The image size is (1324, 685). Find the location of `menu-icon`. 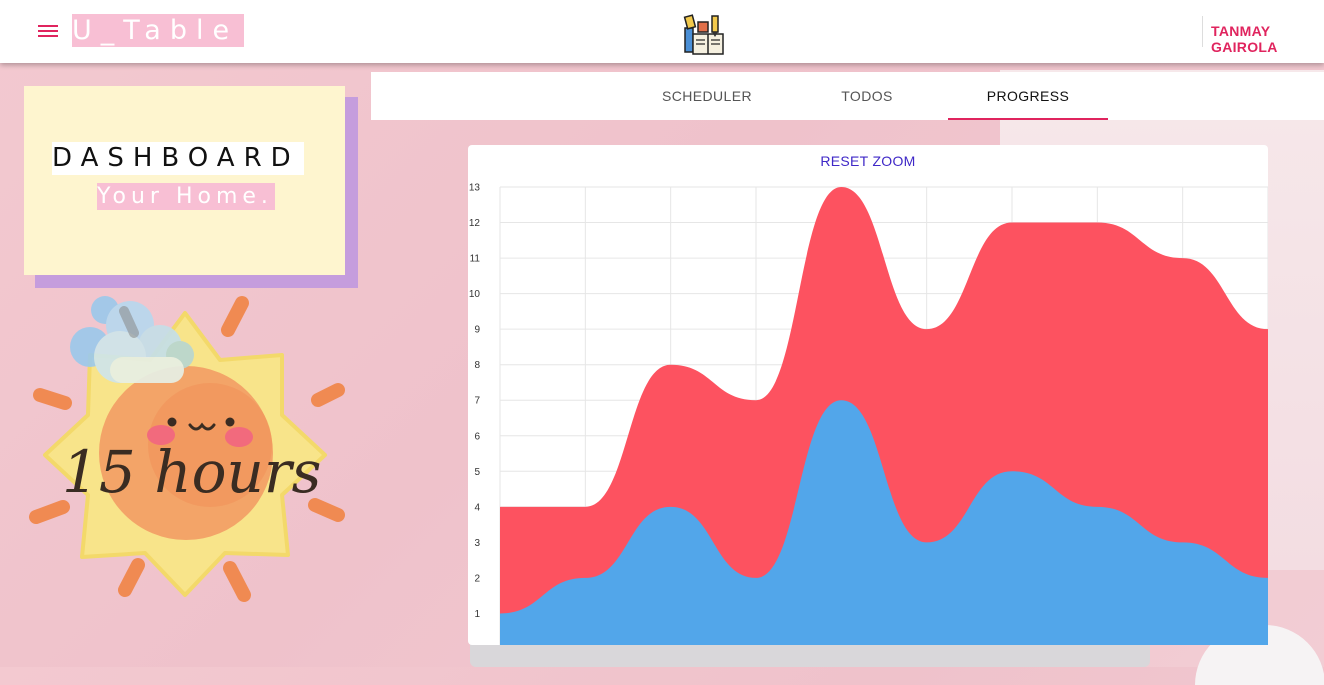

menu-icon is located at coordinates (48, 31).